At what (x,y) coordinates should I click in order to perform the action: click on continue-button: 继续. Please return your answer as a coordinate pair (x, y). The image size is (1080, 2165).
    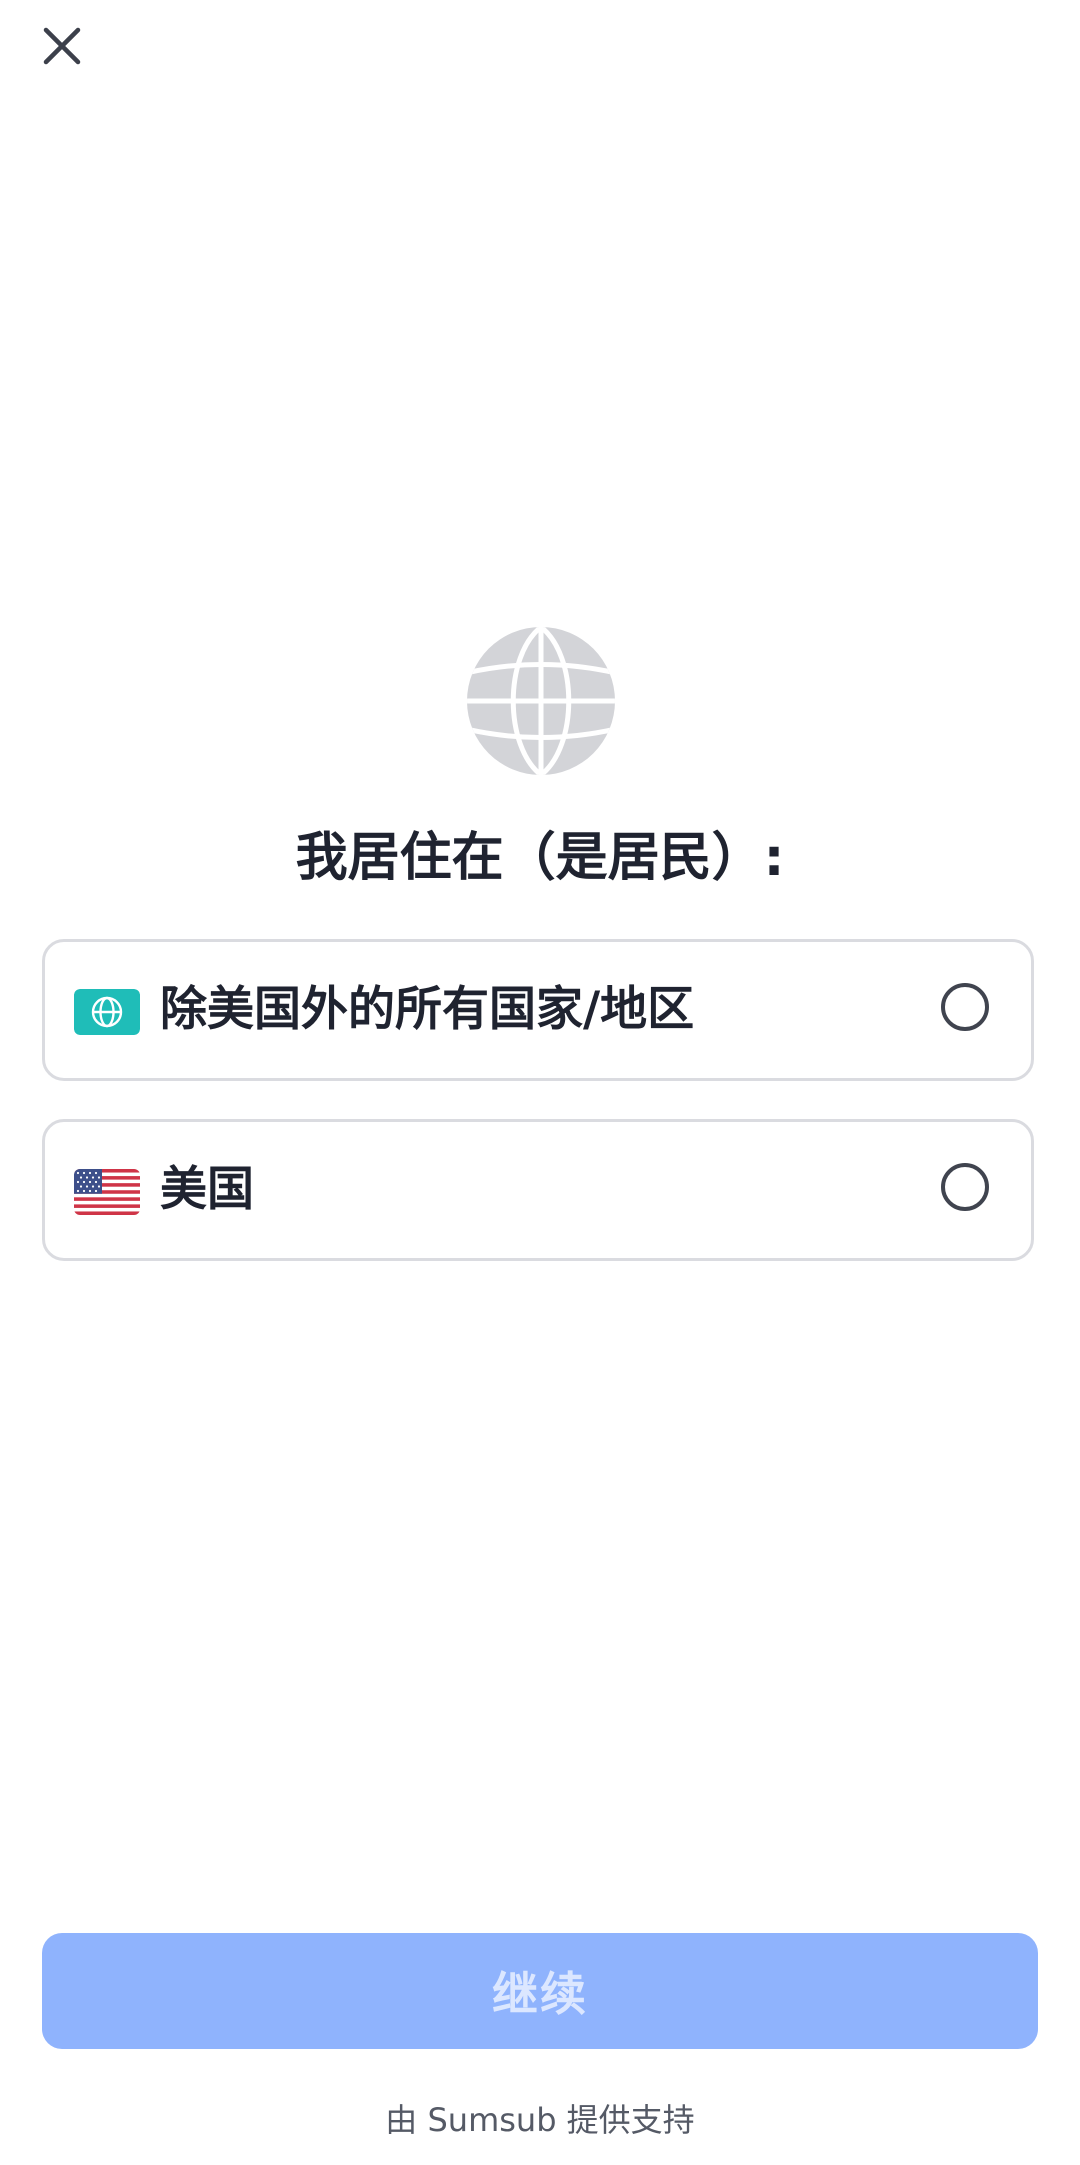
    Looking at the image, I should click on (540, 1991).